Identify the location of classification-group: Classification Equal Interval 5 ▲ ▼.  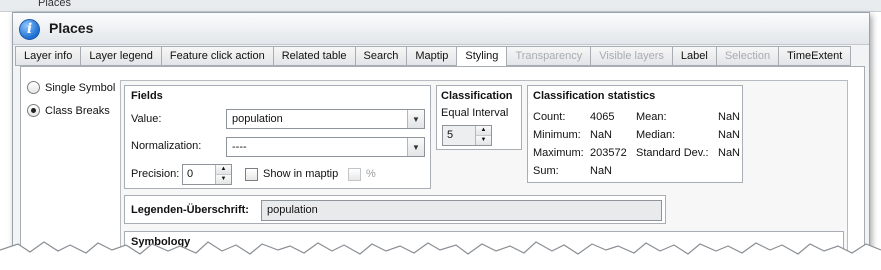
(479, 117).